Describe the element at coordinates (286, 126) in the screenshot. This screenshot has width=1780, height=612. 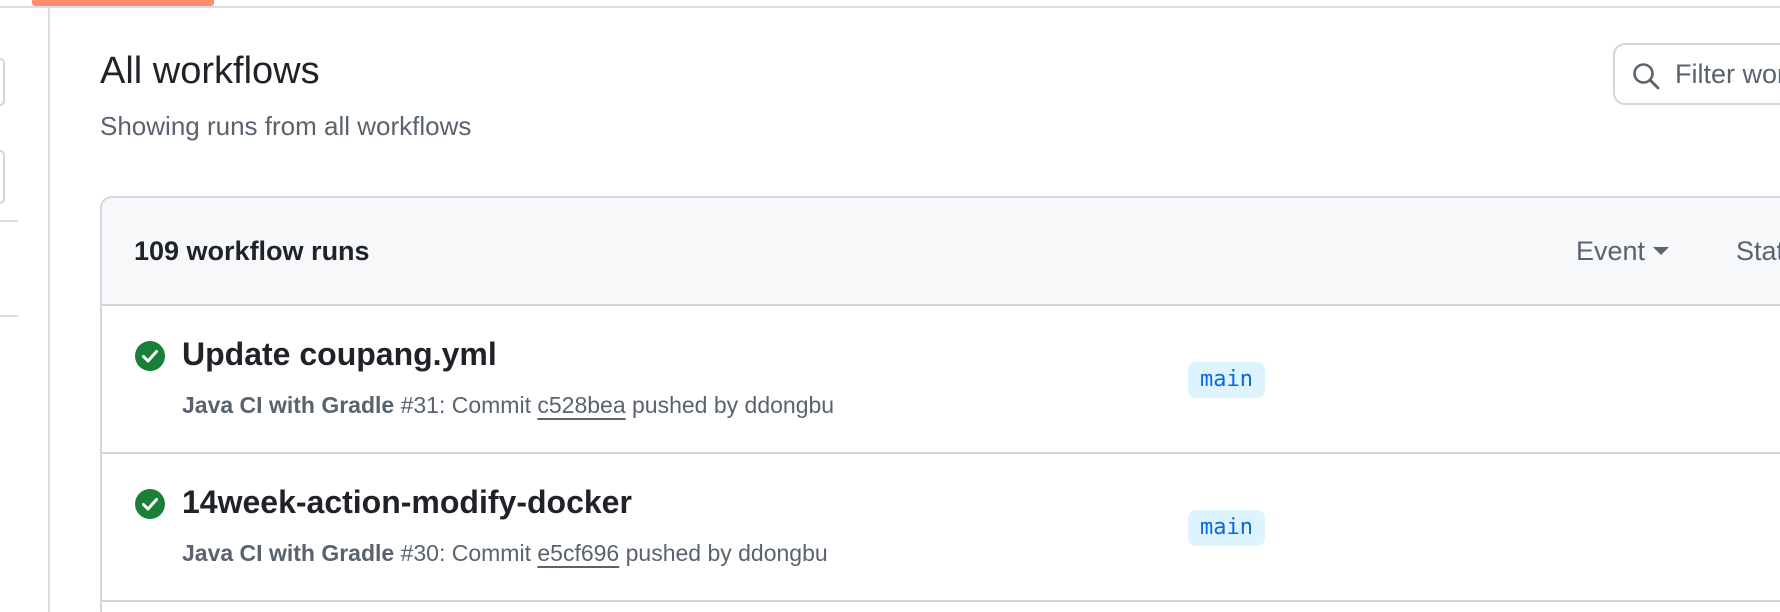
I see `page-subtitle: Showing runs from all workflows` at that location.